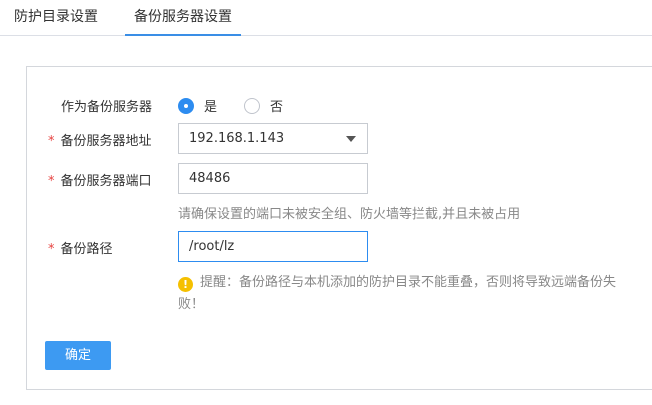 The width and height of the screenshot is (652, 405). Describe the element at coordinates (397, 293) in the screenshot. I see `warning-text: 提醒：备份路径与本机添加的防护目录不能重叠，否则将导致远端备份失败！` at that location.